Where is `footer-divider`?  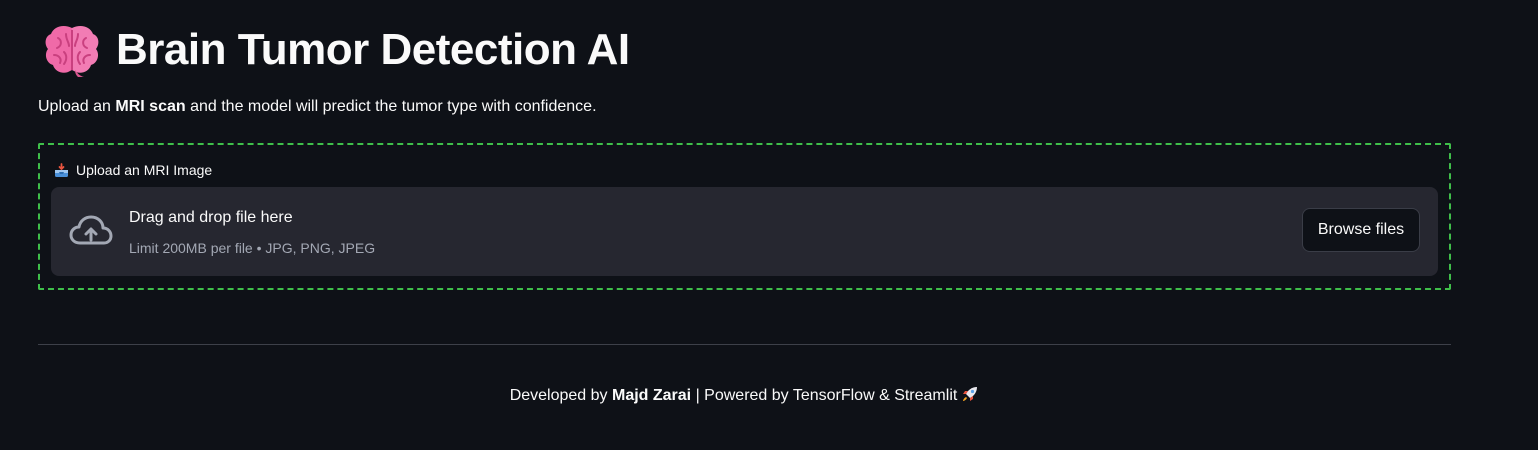
footer-divider is located at coordinates (744, 344).